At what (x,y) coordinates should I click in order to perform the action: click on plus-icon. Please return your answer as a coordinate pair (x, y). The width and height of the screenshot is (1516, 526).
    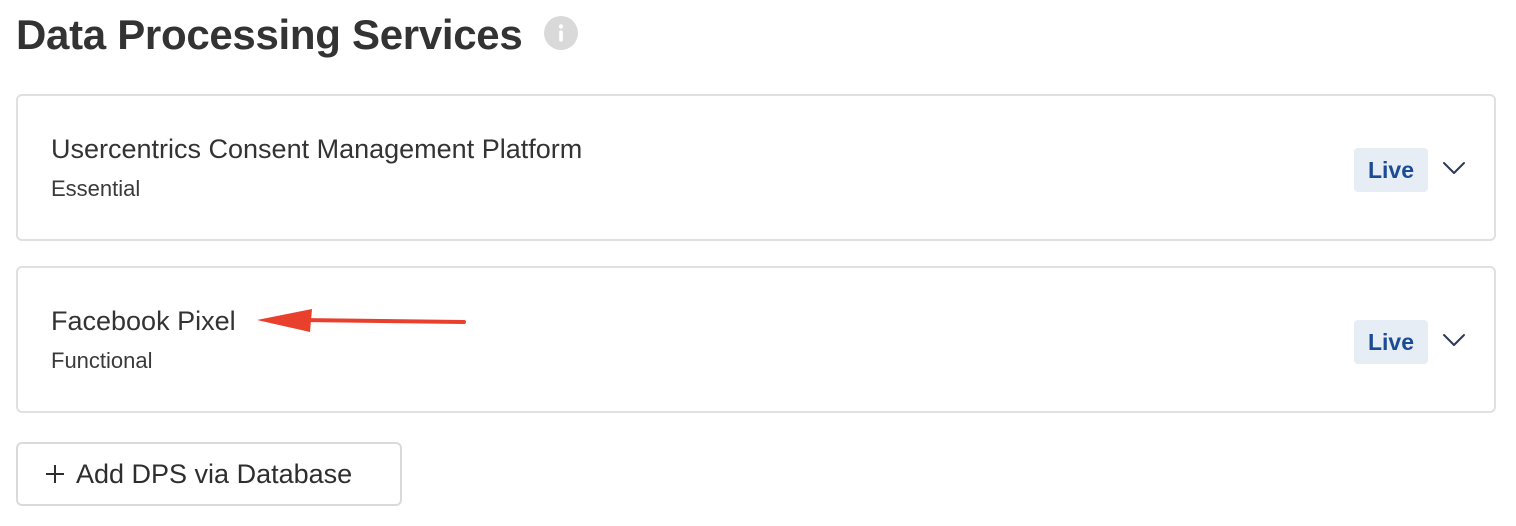
    Looking at the image, I should click on (55, 474).